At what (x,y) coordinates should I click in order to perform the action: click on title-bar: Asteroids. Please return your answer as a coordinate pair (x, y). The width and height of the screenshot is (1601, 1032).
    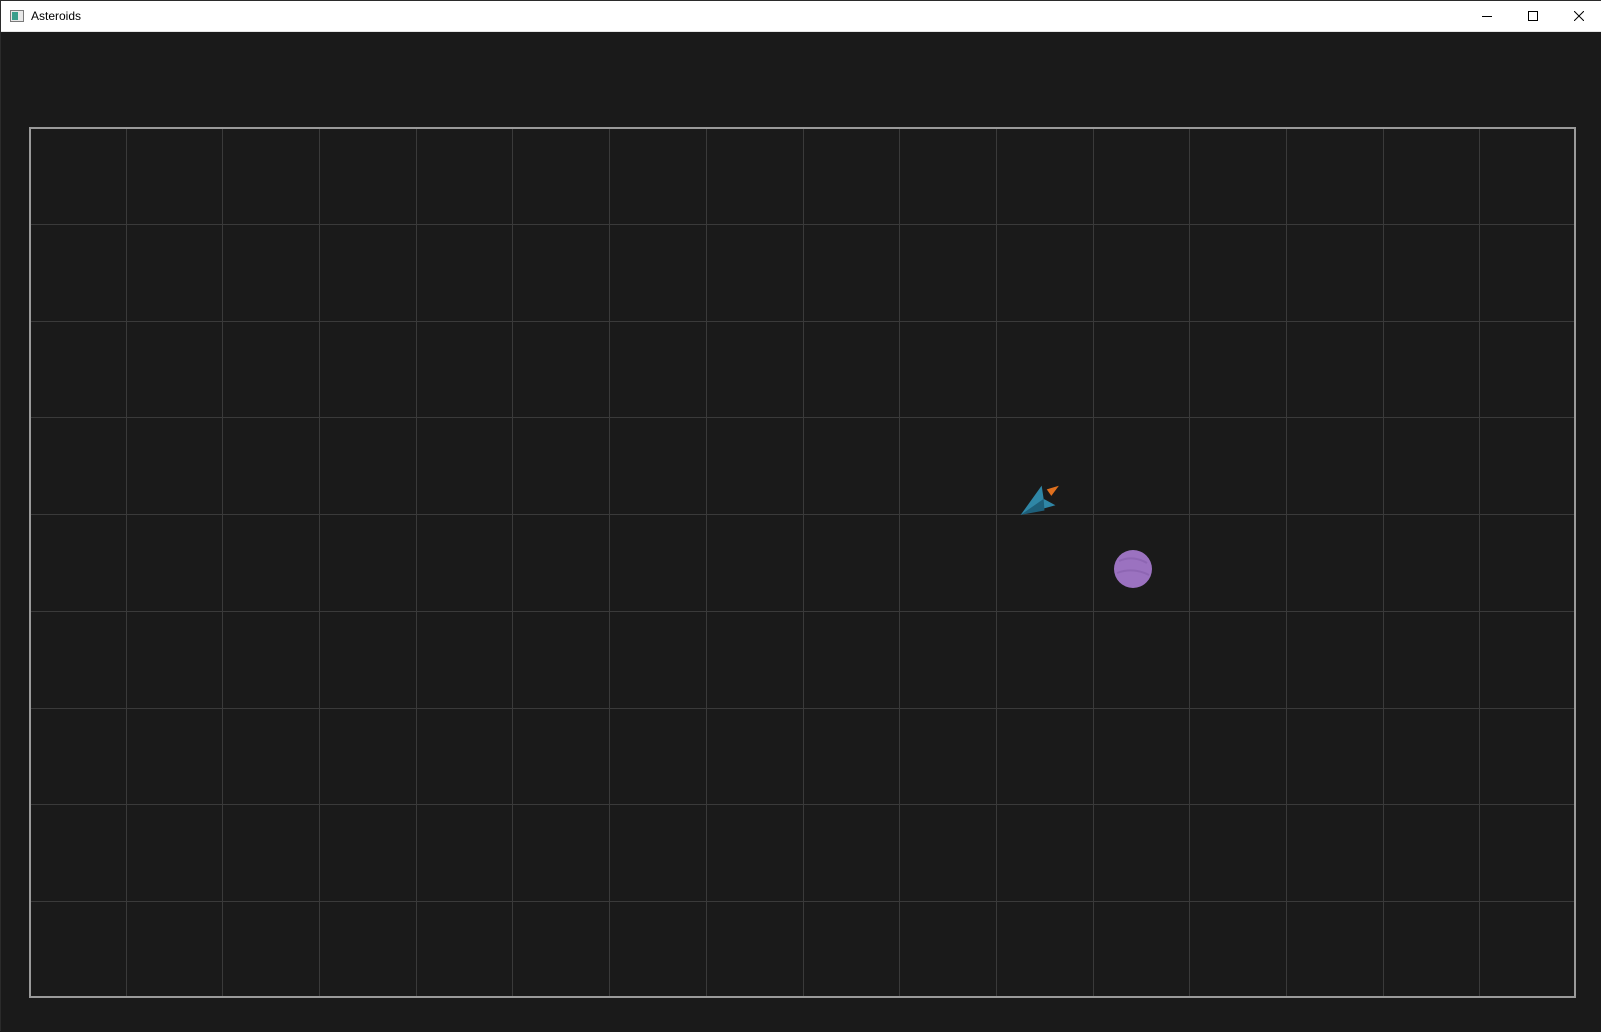
    Looking at the image, I should click on (801, 16).